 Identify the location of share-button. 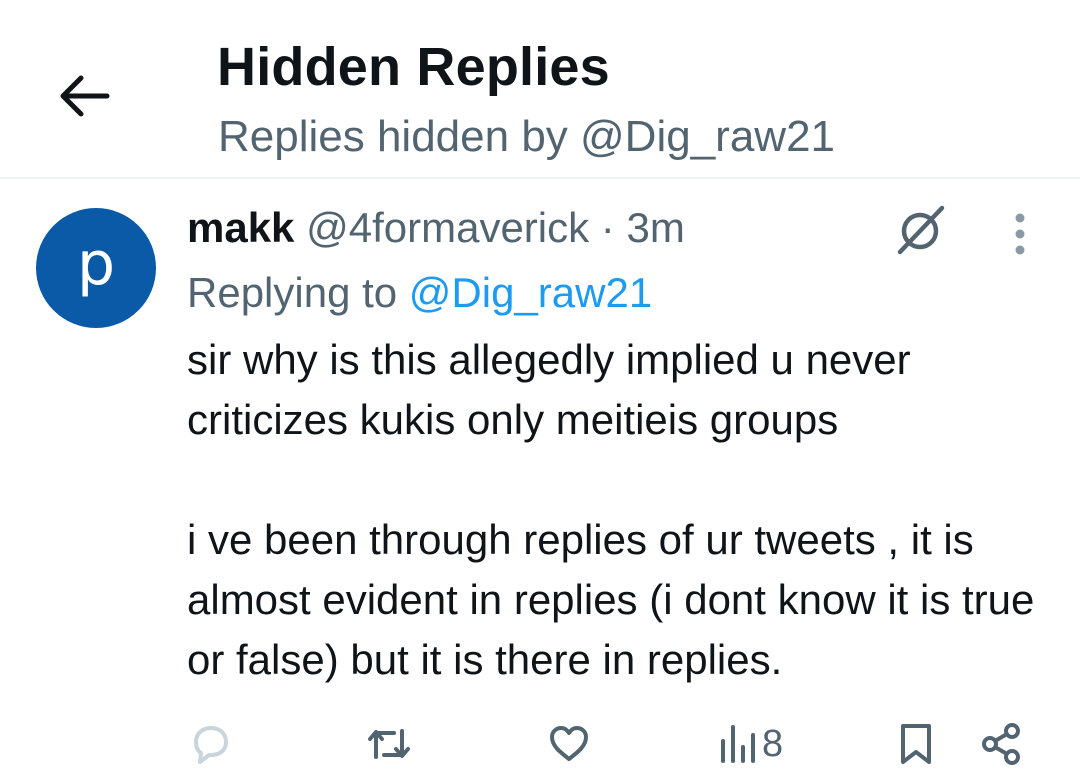
(1001, 744).